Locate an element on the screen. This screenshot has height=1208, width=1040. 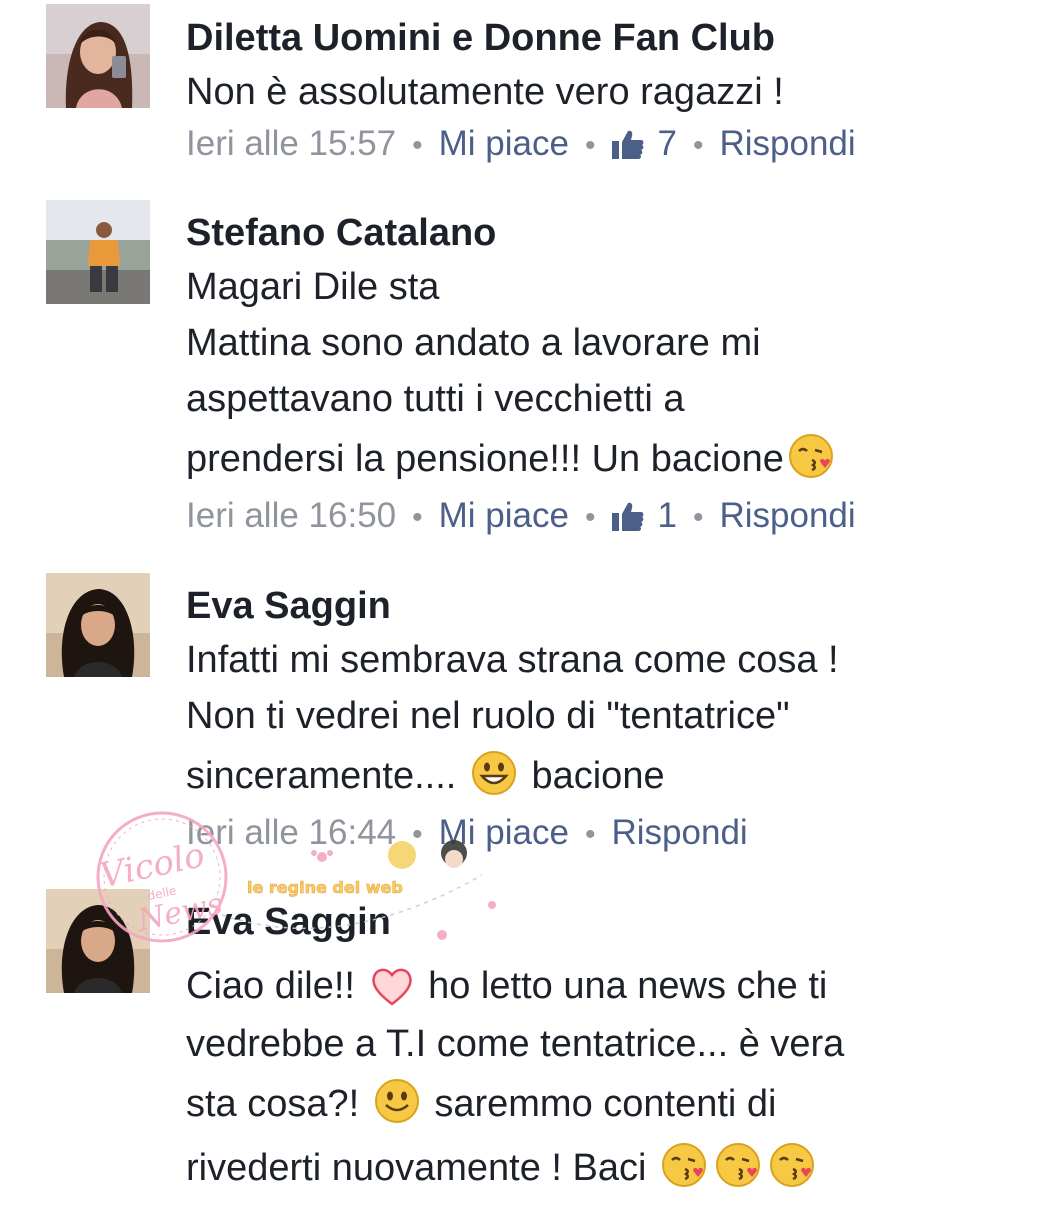
svg-text: delle is located at coordinates (161, 894).